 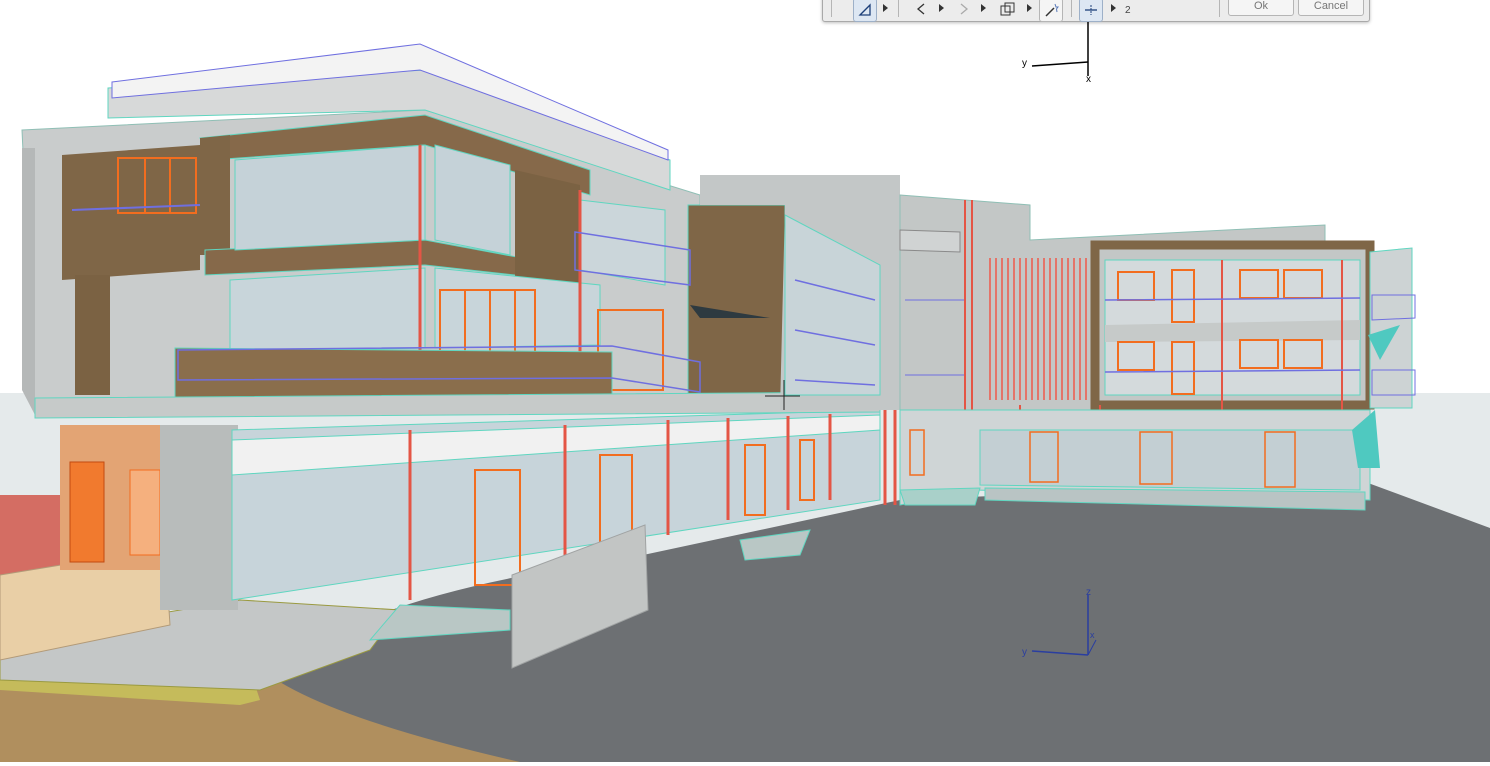 What do you see at coordinates (964, 10) in the screenshot?
I see `mirror-icon` at bounding box center [964, 10].